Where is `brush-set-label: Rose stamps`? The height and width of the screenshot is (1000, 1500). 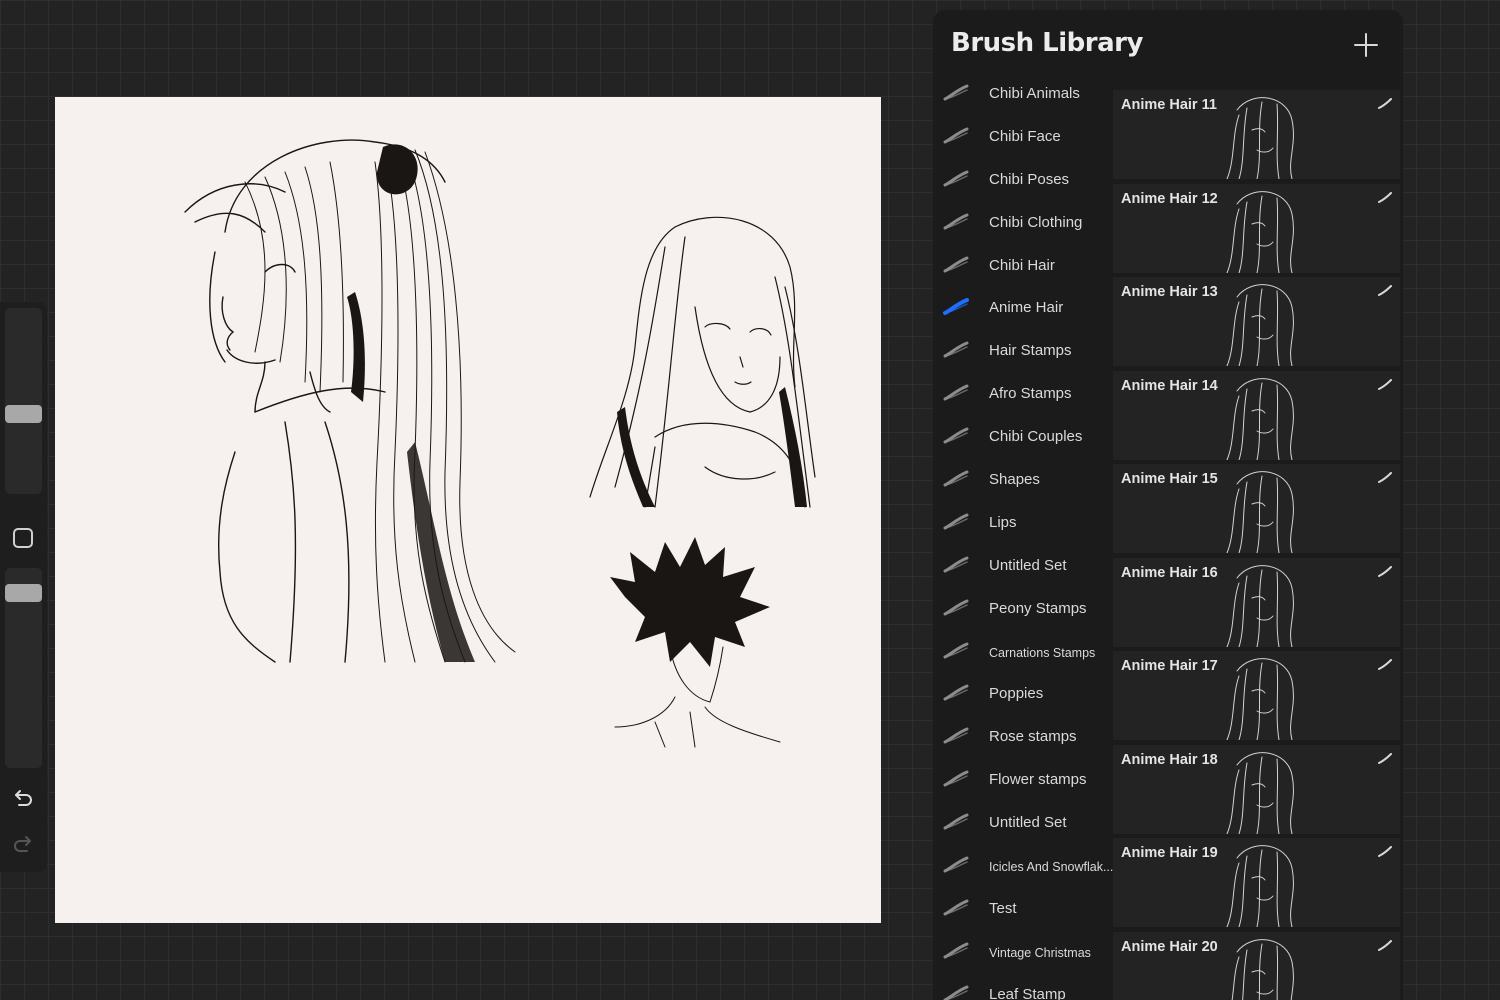
brush-set-label: Rose stamps is located at coordinates (1033, 737).